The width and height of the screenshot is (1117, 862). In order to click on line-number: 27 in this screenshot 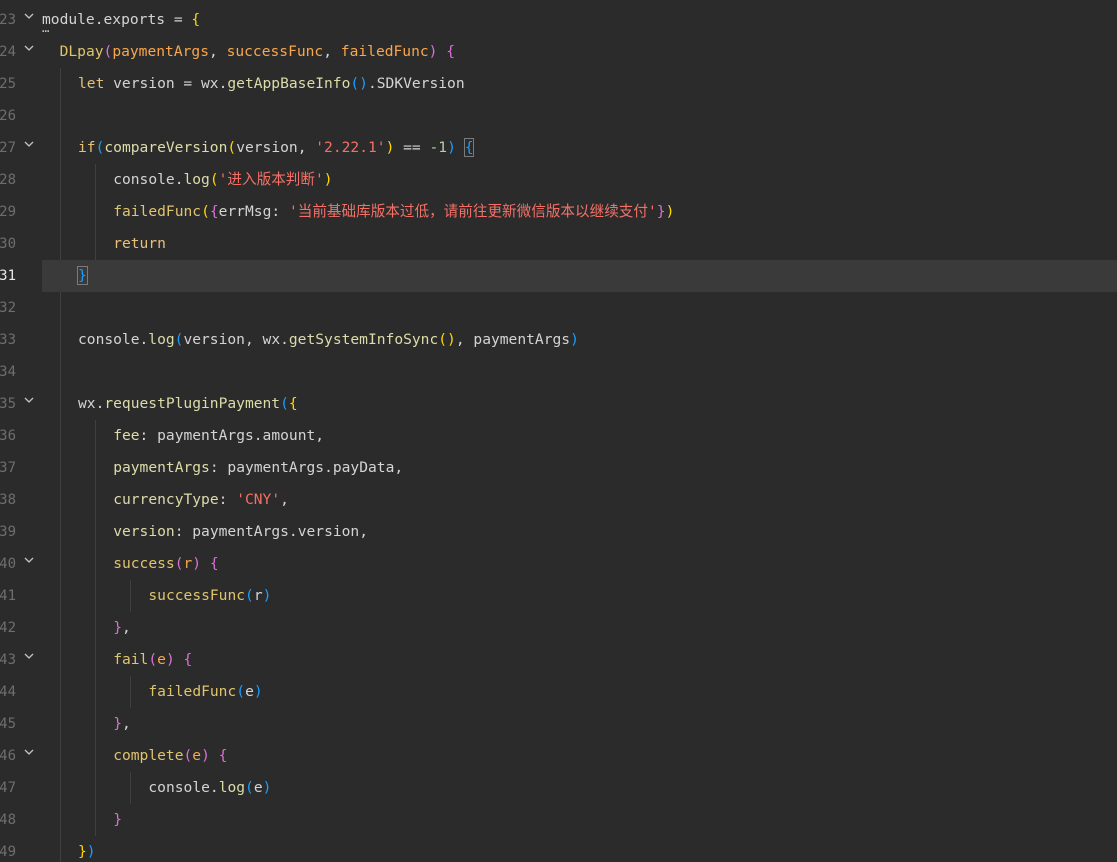, I will do `click(8, 148)`.